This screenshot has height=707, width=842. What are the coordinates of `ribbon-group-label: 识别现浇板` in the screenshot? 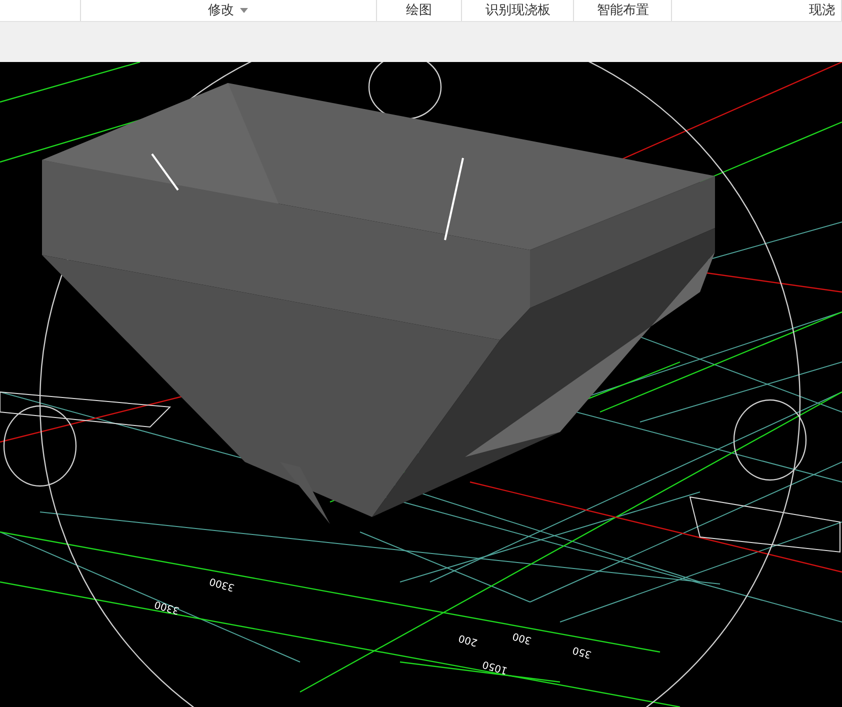 It's located at (517, 10).